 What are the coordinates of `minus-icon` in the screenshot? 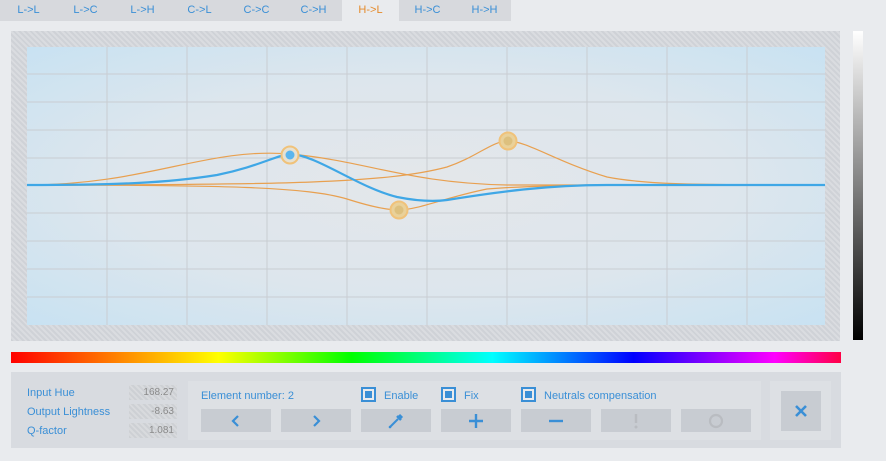 It's located at (556, 420).